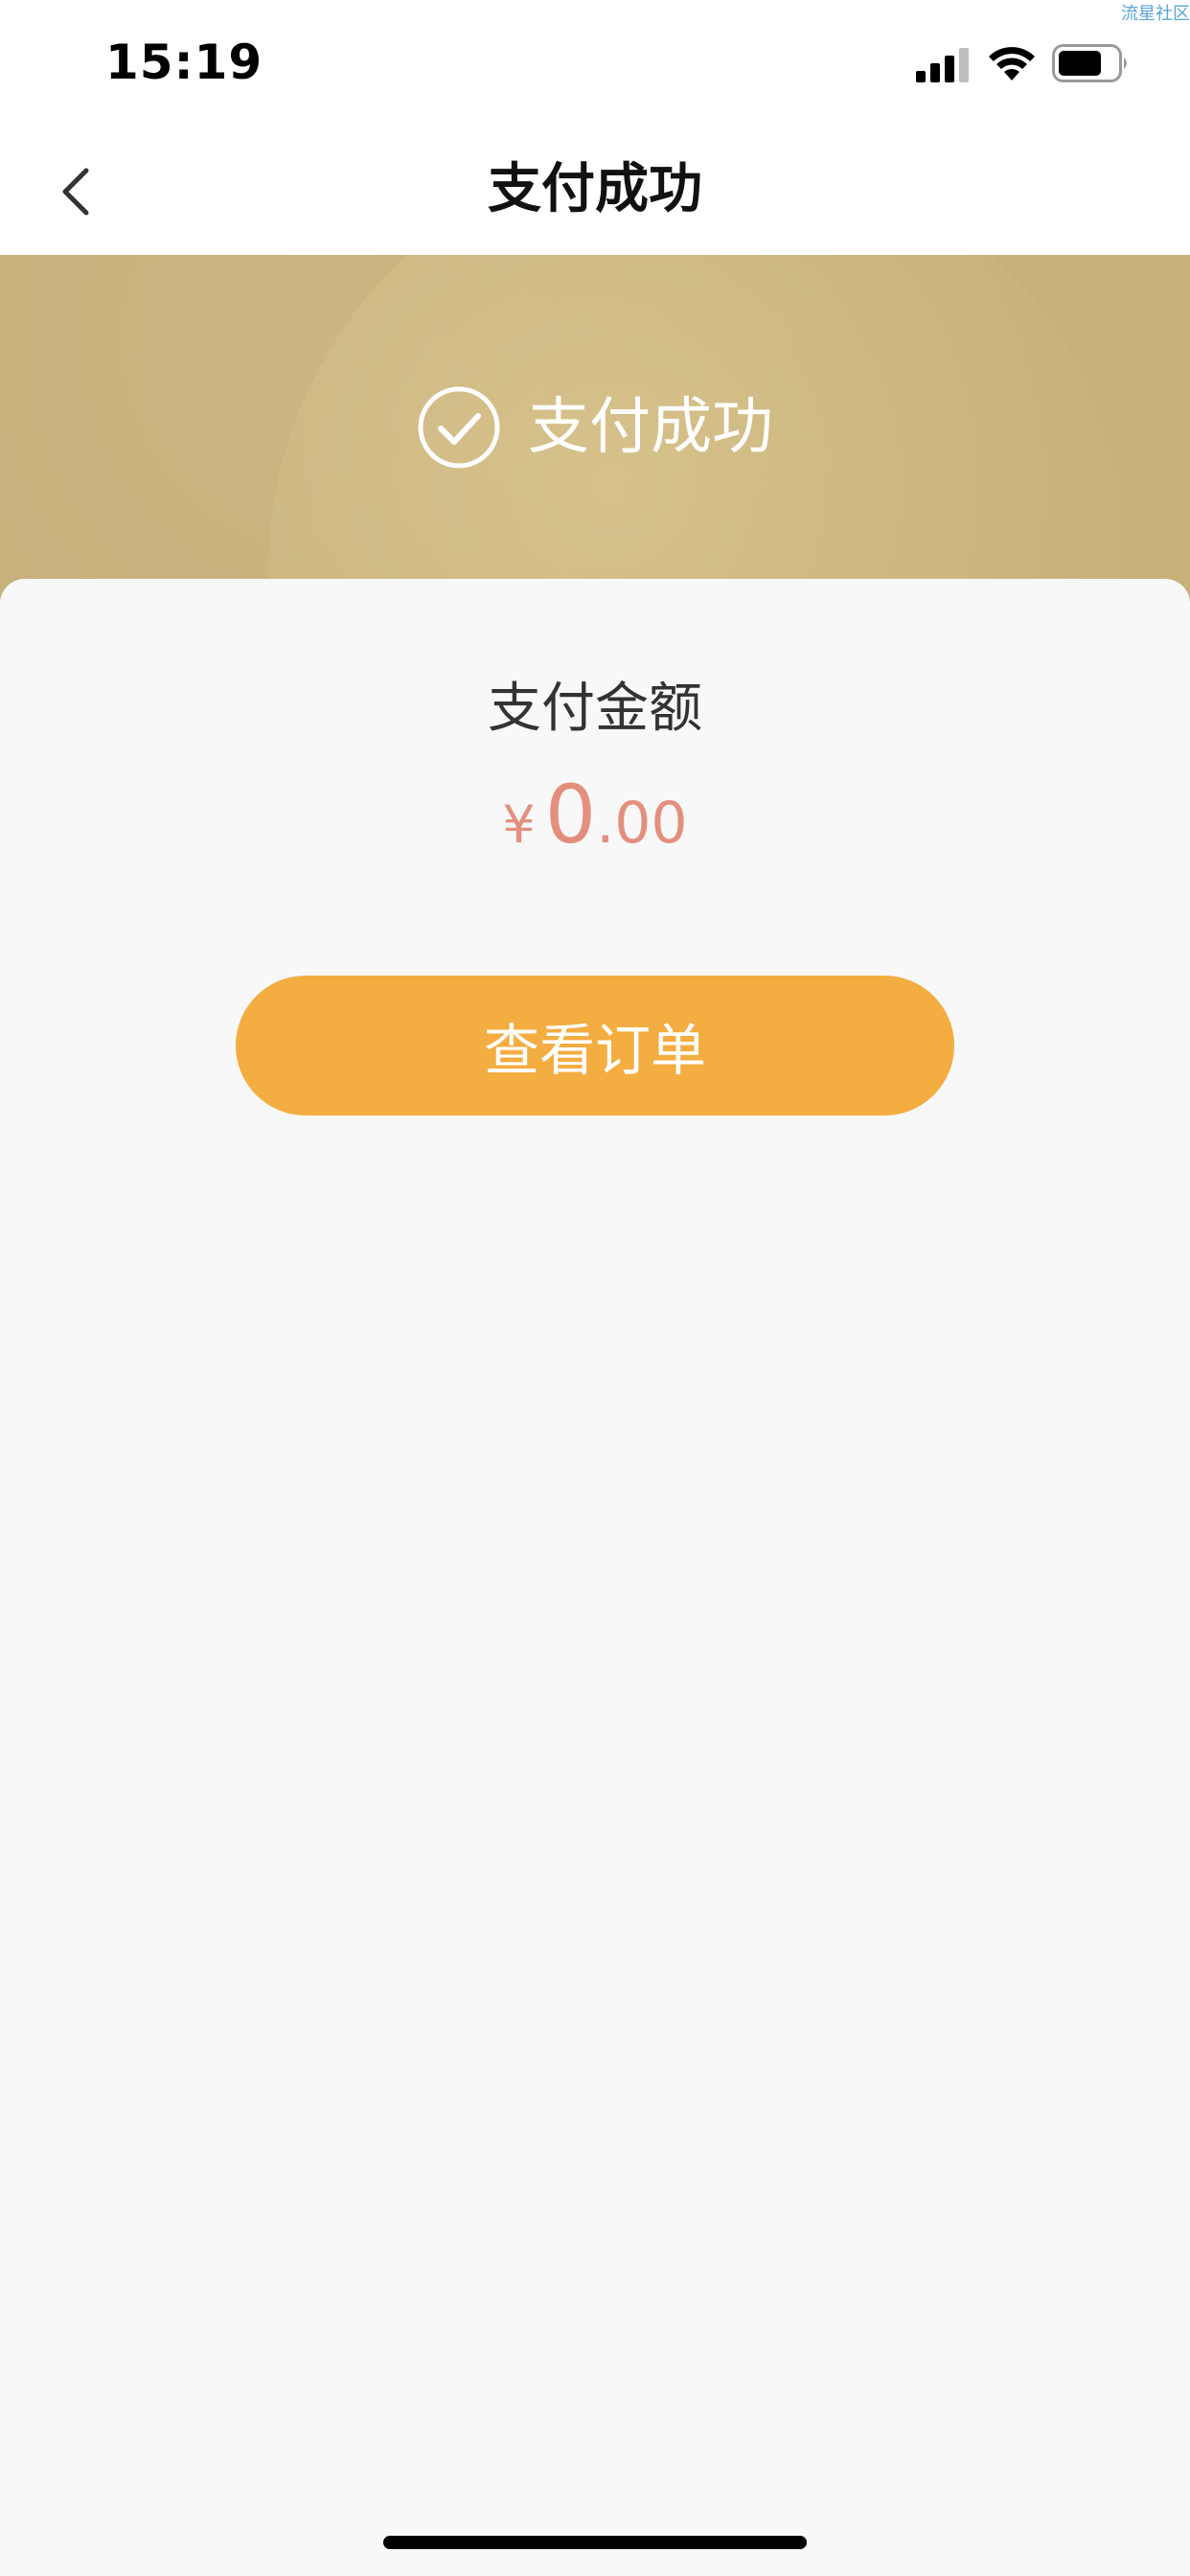 The image size is (1190, 2576). Describe the element at coordinates (184, 62) in the screenshot. I see `status-time: 15:19` at that location.